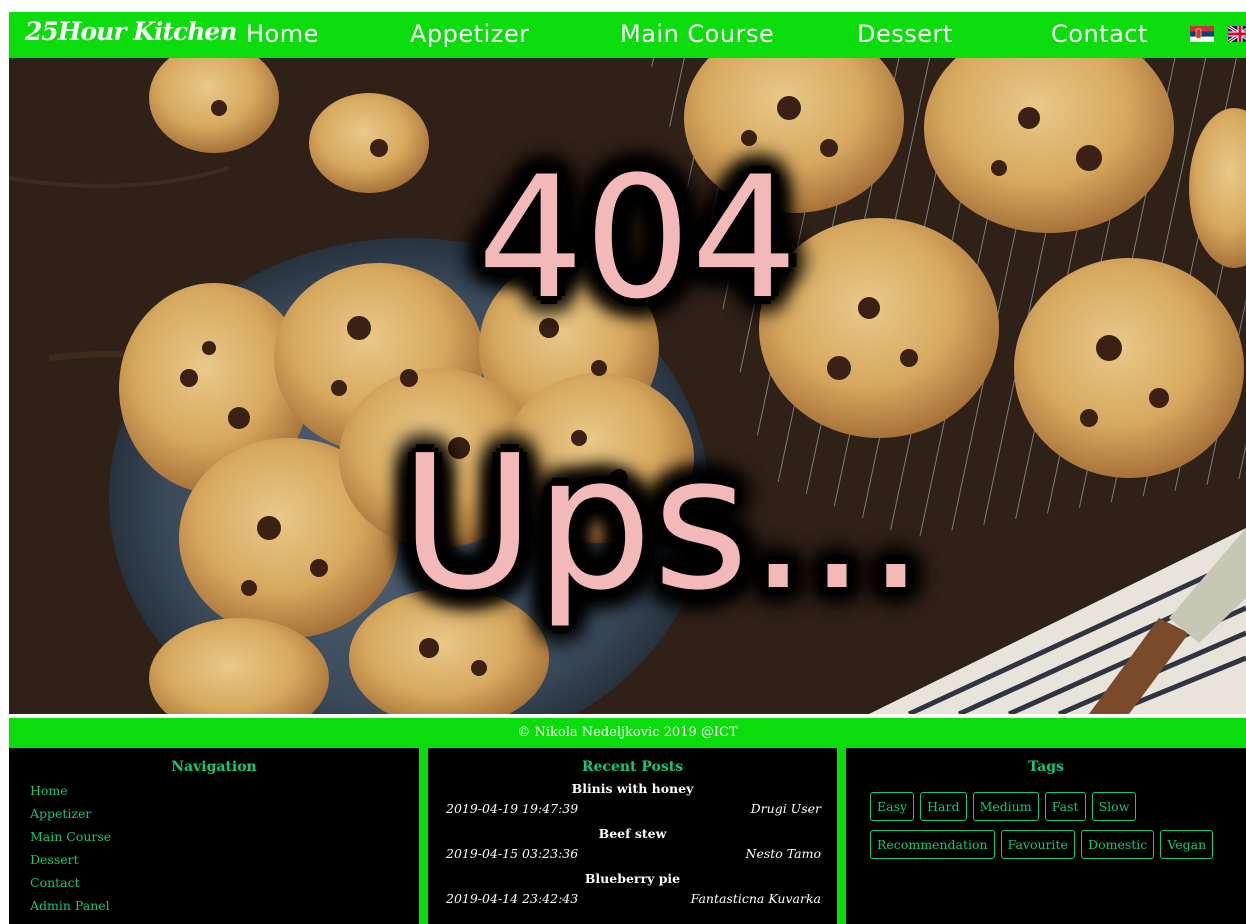 Image resolution: width=1246 pixels, height=924 pixels. What do you see at coordinates (224, 882) in the screenshot?
I see `footer-link-contact: Contact` at bounding box center [224, 882].